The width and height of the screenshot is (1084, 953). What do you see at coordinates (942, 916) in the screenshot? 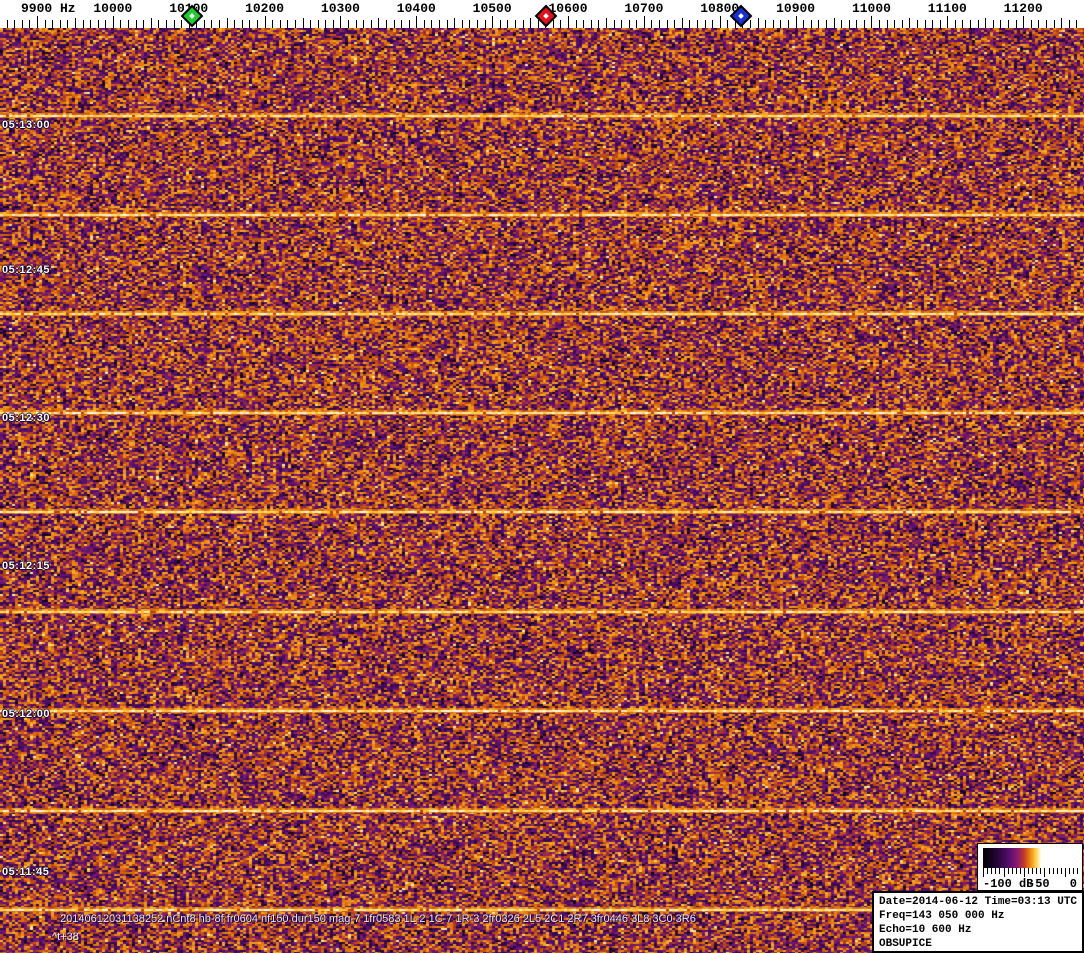
I see `info-frequency: Freq=143 050 000 Hz` at bounding box center [942, 916].